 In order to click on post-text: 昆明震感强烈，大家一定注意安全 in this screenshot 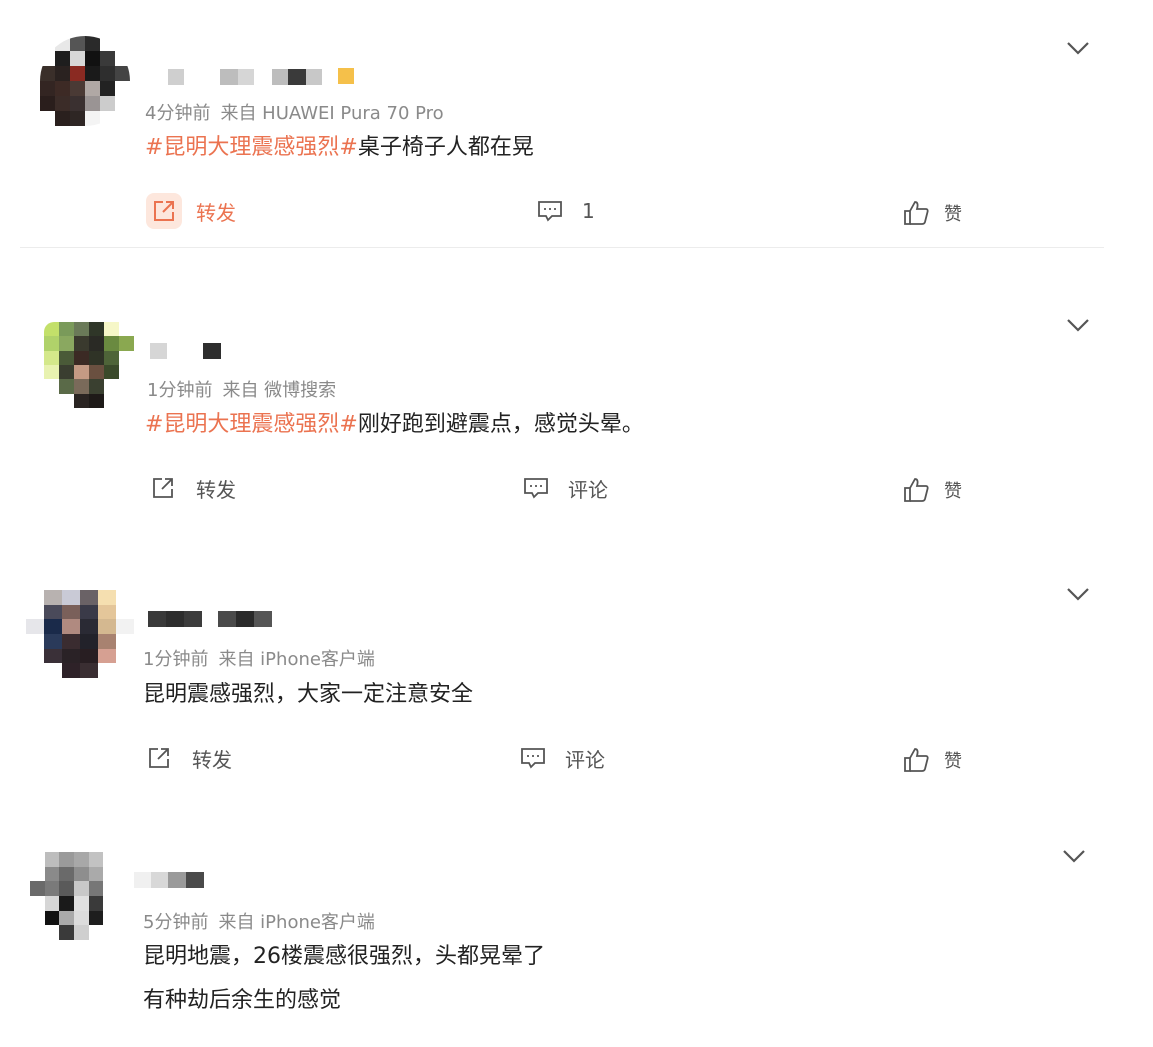, I will do `click(308, 694)`.